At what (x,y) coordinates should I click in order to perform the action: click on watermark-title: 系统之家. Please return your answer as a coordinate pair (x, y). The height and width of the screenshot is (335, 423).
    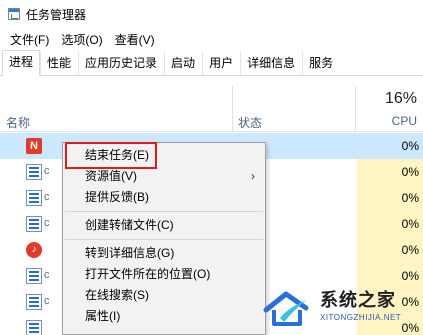
    Looking at the image, I should click on (358, 300).